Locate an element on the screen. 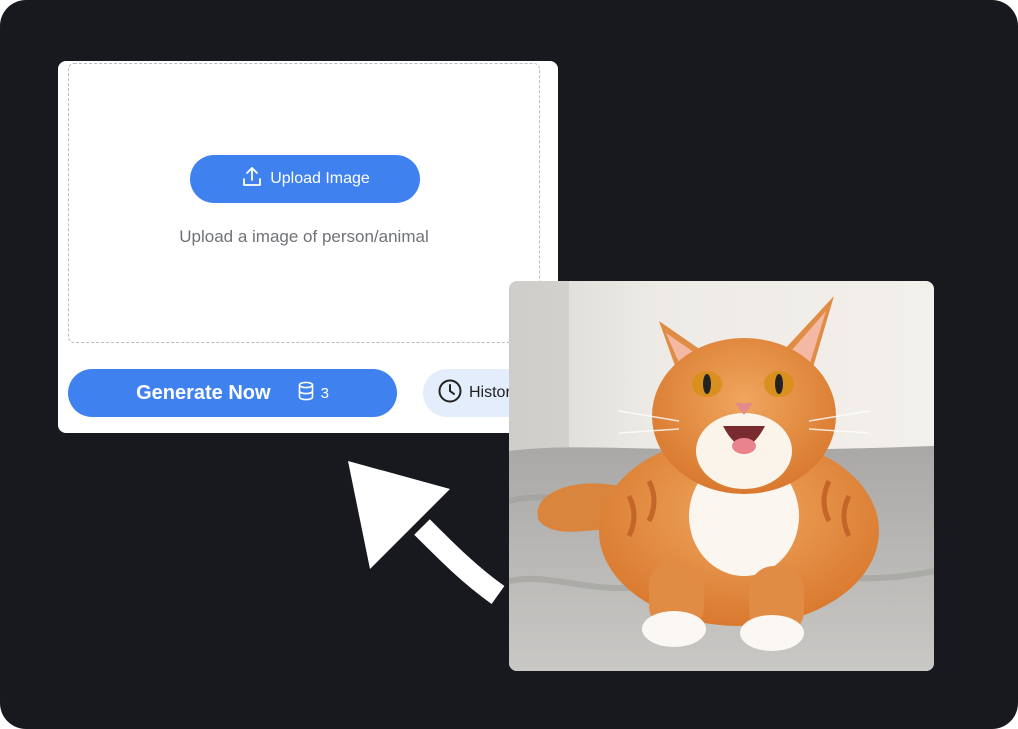 This screenshot has width=1018, height=729. generate-now-button: Generate Now 3 is located at coordinates (232, 393).